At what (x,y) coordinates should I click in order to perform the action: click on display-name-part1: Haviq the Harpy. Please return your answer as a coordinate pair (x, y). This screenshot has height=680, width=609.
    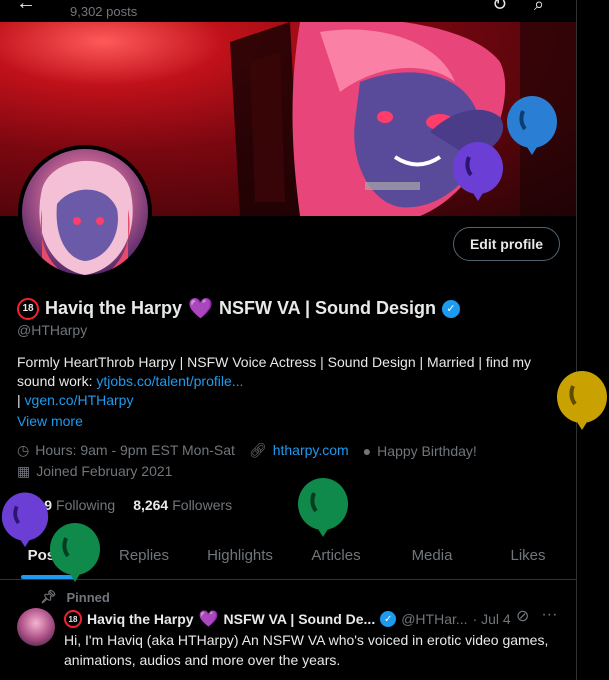
    Looking at the image, I should click on (114, 308).